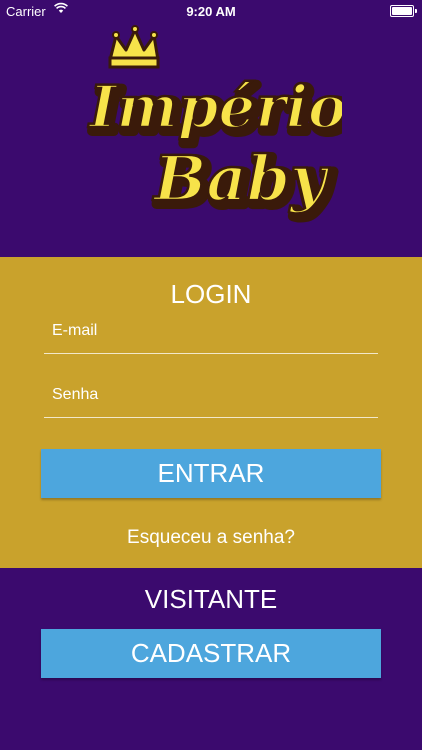 This screenshot has width=422, height=750. Describe the element at coordinates (214, 107) in the screenshot. I see `logo-line1: Império` at that location.